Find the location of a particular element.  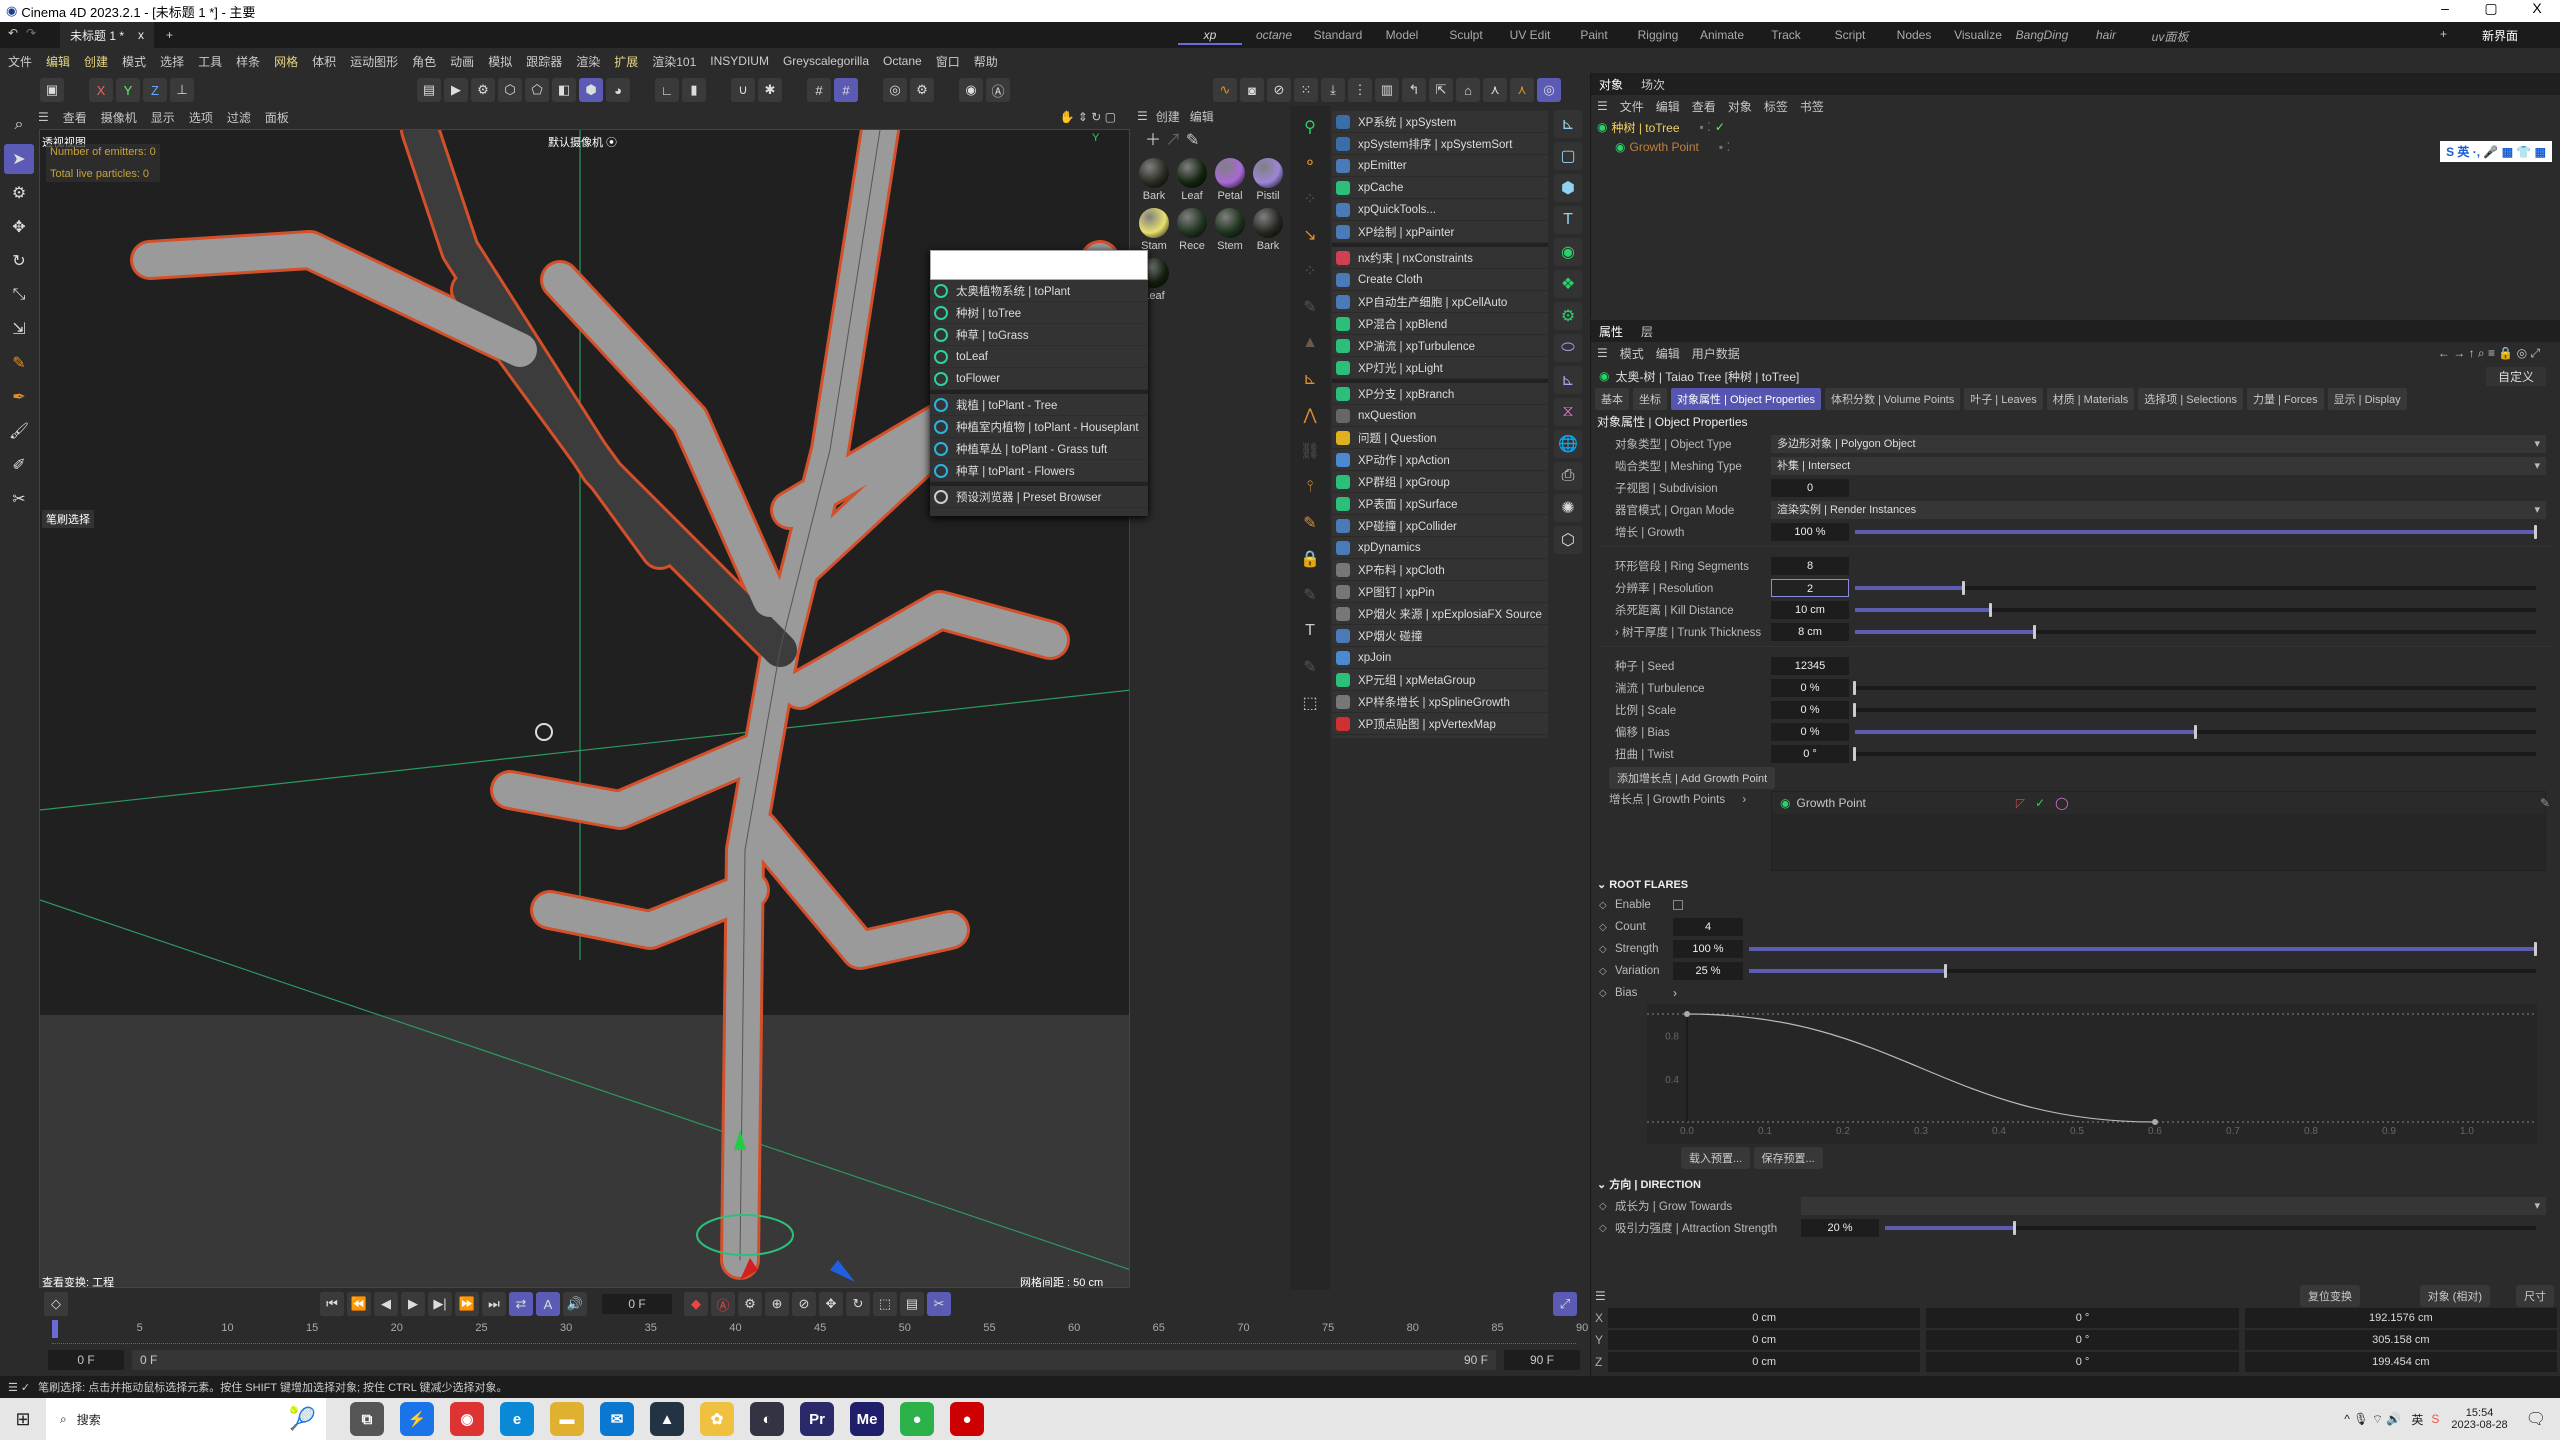

start-frame-field: 0 F is located at coordinates (86, 1360).